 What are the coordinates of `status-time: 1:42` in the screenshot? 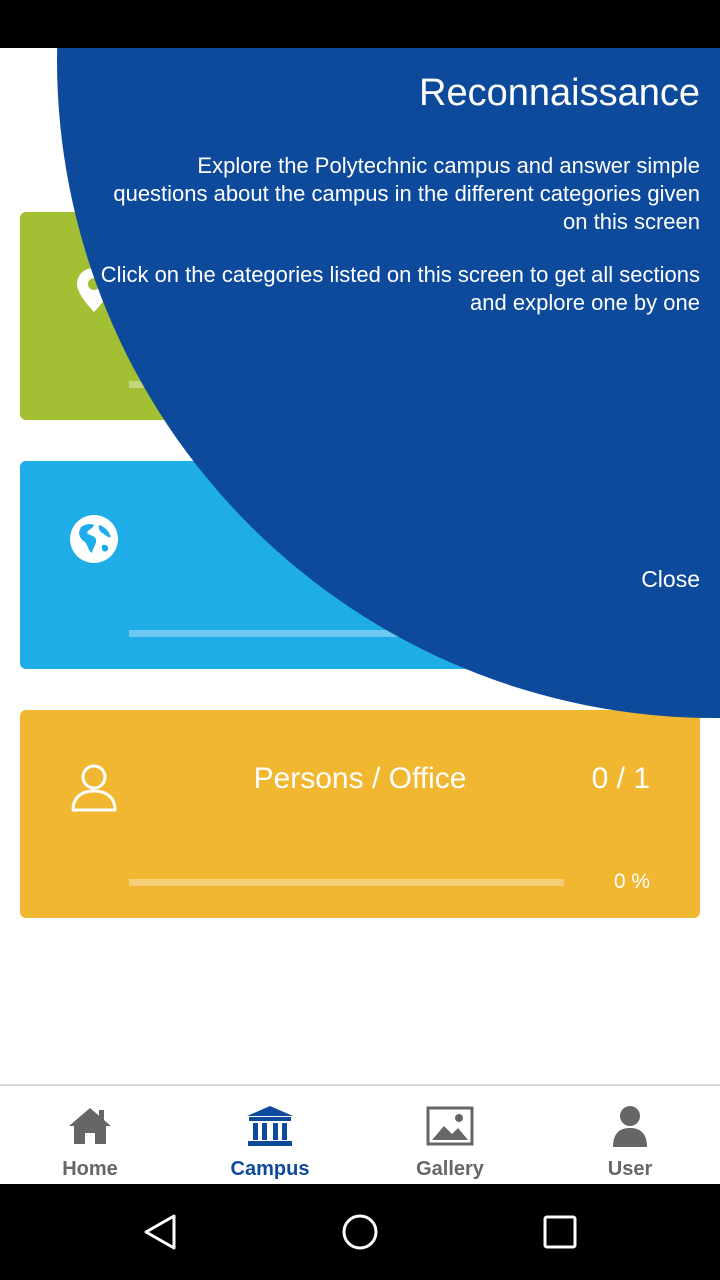 It's located at (682, 23).